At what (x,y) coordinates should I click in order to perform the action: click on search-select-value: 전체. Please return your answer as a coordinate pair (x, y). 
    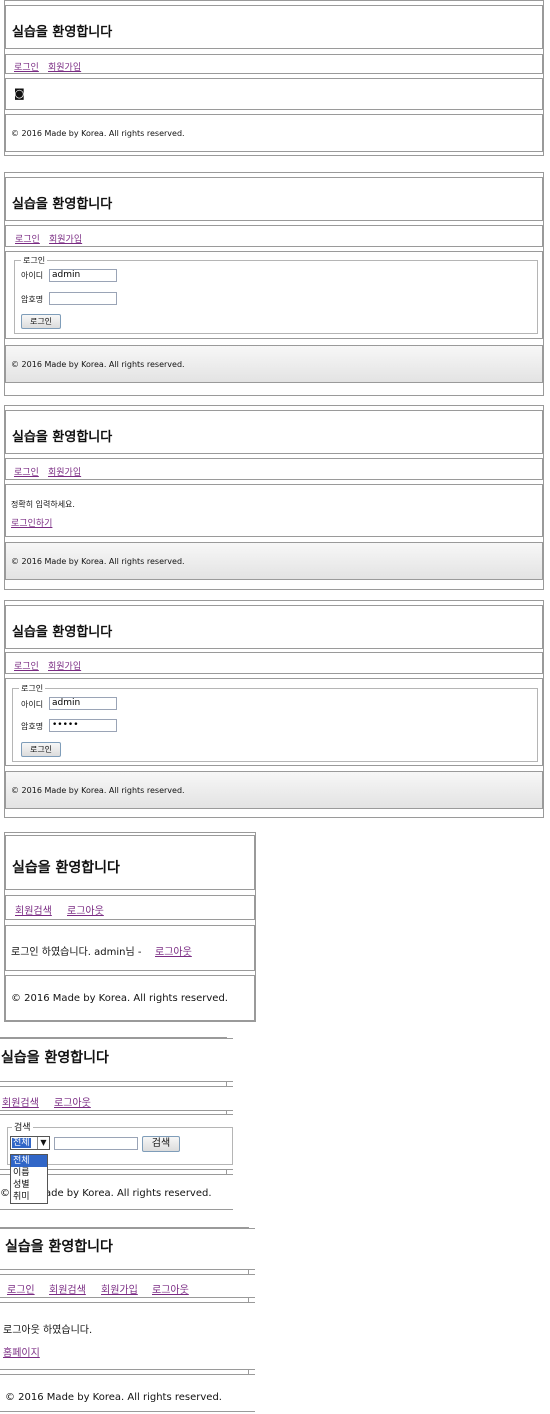
    Looking at the image, I should click on (21, 1143).